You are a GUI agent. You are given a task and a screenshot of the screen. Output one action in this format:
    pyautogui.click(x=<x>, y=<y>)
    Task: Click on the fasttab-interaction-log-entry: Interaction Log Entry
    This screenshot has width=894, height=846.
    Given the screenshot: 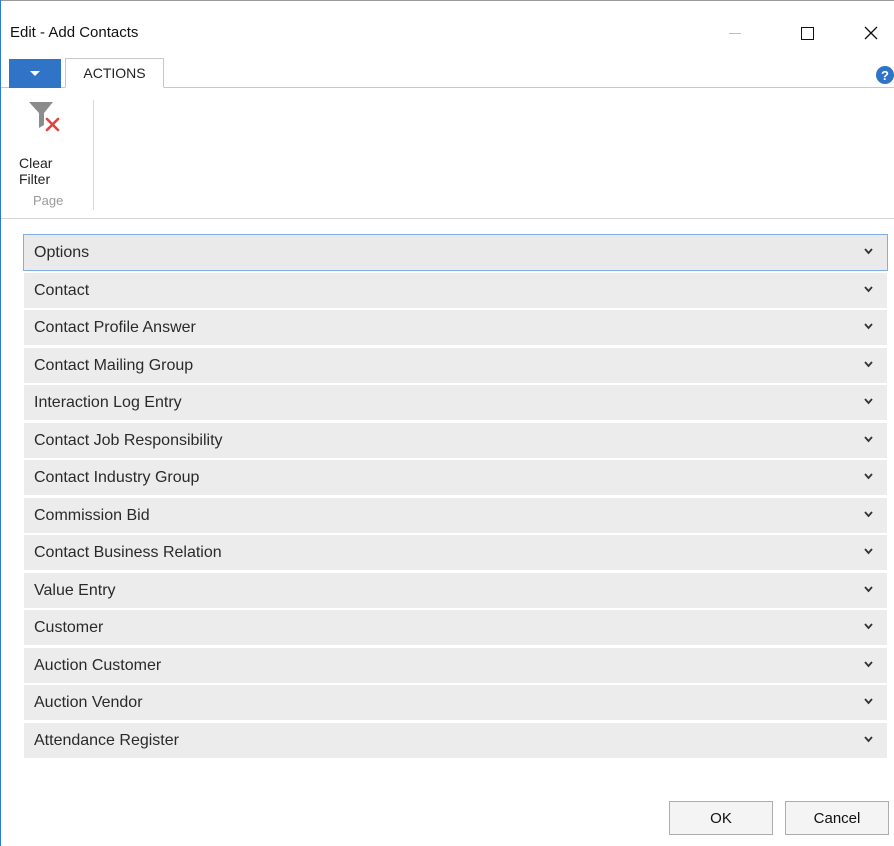 What is the action you would take?
    pyautogui.click(x=455, y=402)
    